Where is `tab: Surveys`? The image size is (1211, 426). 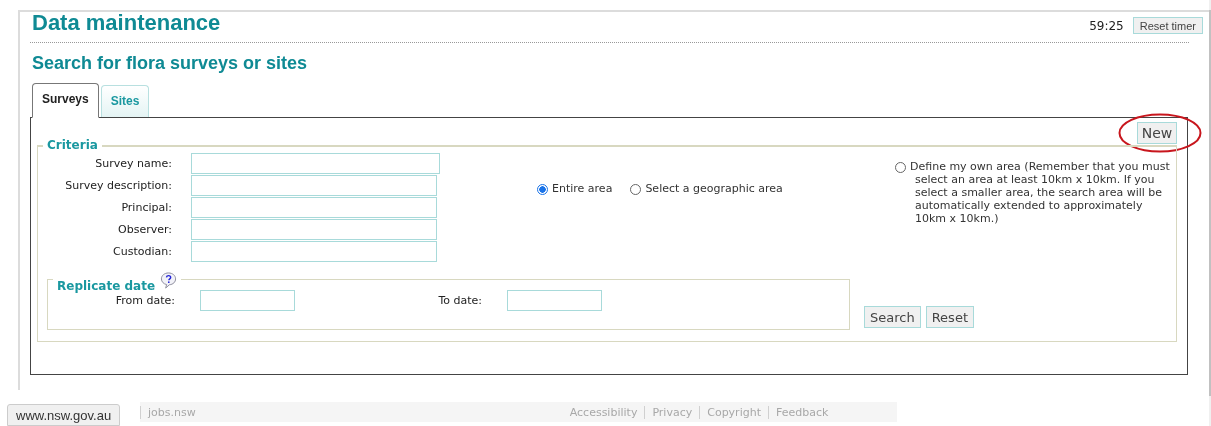
tab: Surveys is located at coordinates (65, 100).